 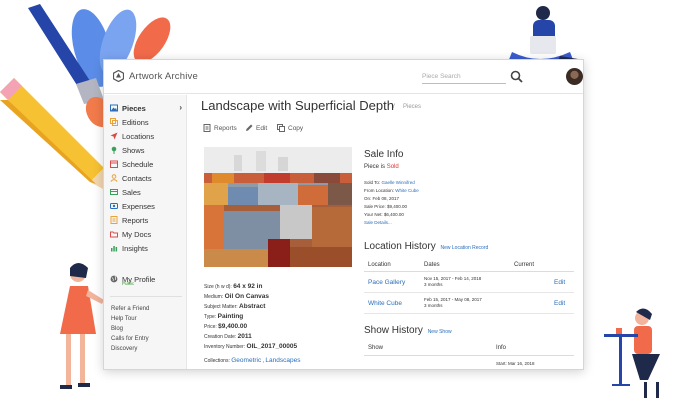 What do you see at coordinates (114, 136) in the screenshot?
I see `location-arrow-icon` at bounding box center [114, 136].